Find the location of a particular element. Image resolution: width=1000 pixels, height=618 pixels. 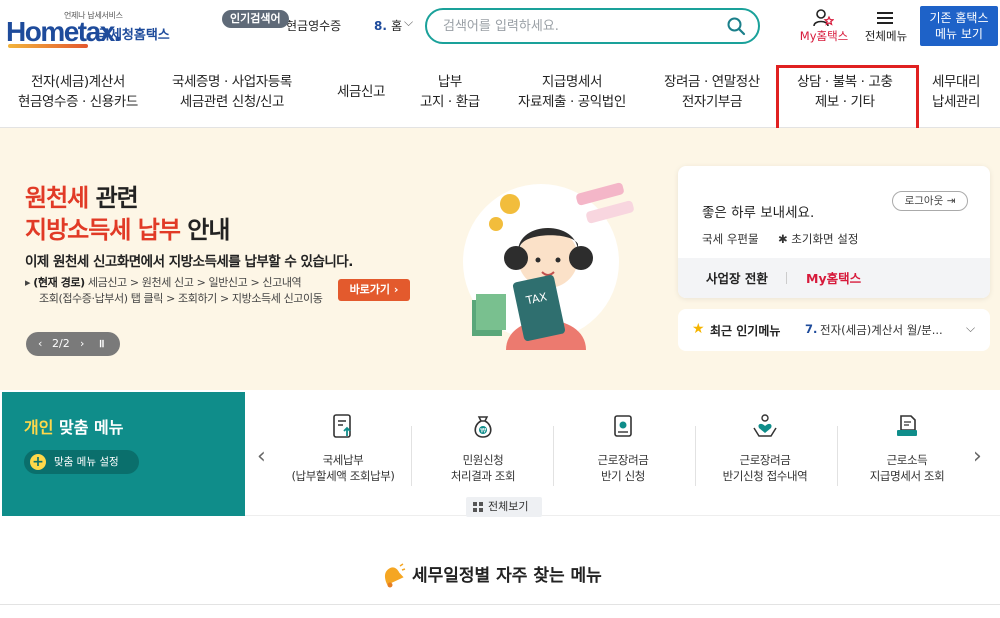

logo-korean-name: 국세청홈택스 is located at coordinates (134, 35).